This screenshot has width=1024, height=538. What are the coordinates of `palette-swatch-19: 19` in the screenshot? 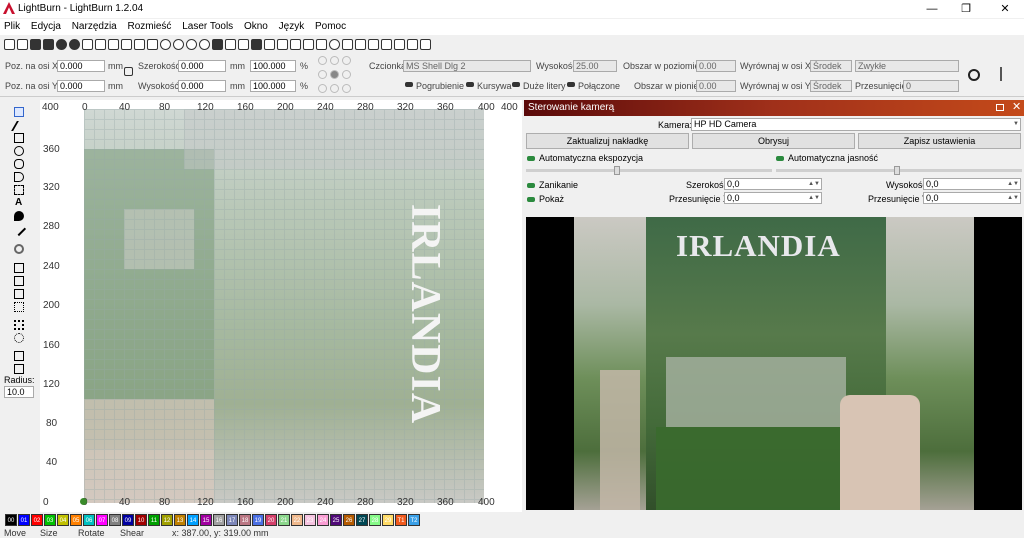 It's located at (258, 520).